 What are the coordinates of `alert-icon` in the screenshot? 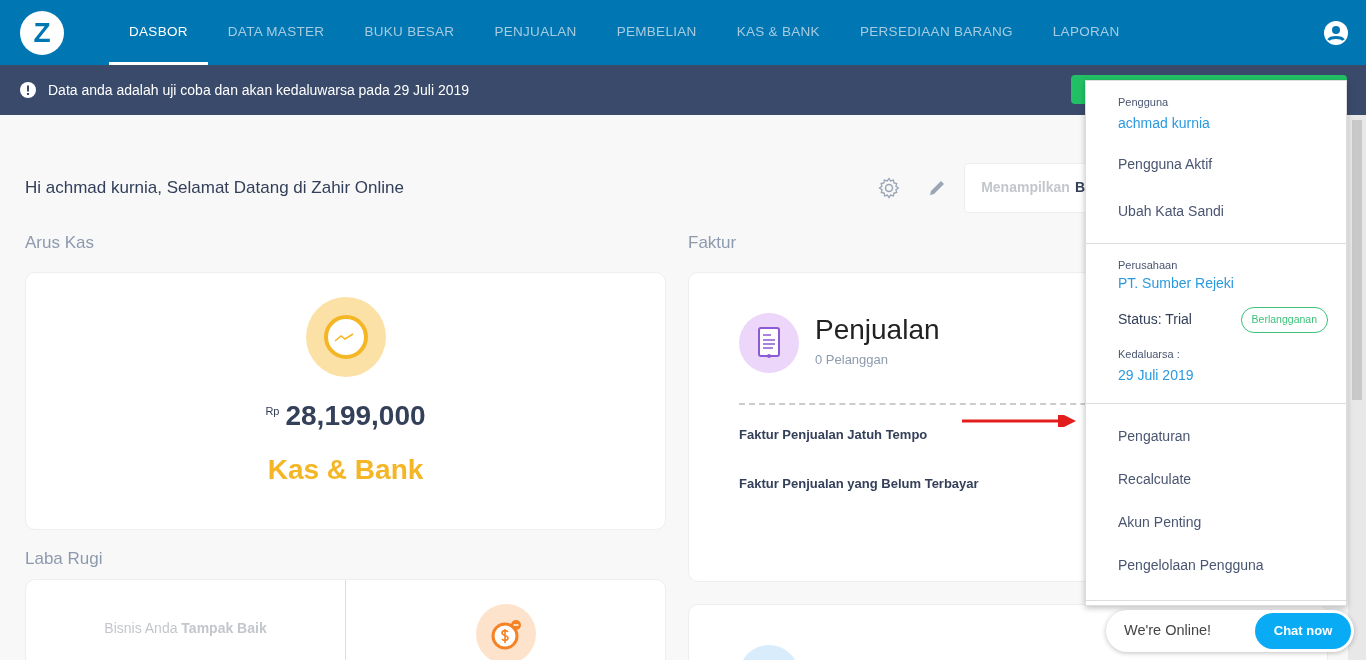 It's located at (28, 90).